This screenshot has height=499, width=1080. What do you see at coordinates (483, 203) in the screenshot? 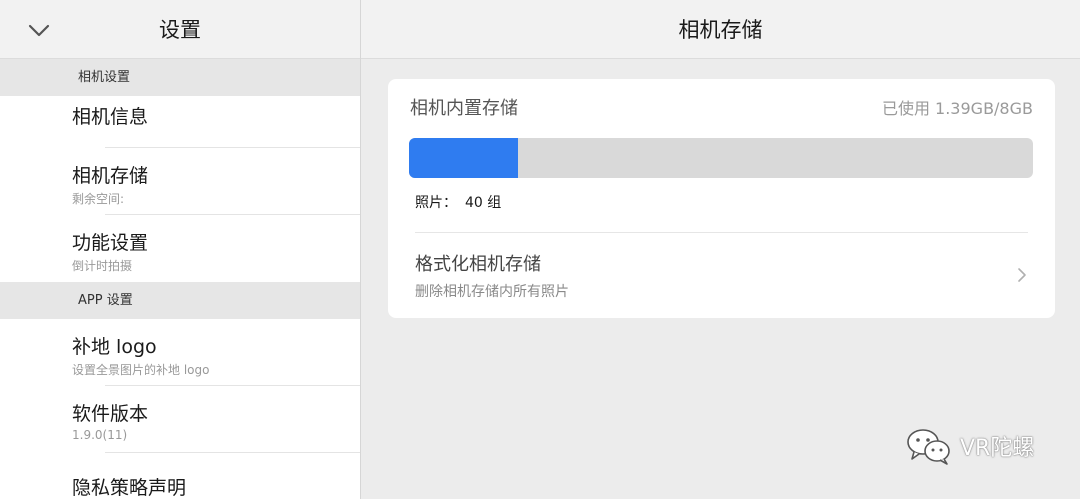
I see `photo-count-value: 40 组` at bounding box center [483, 203].